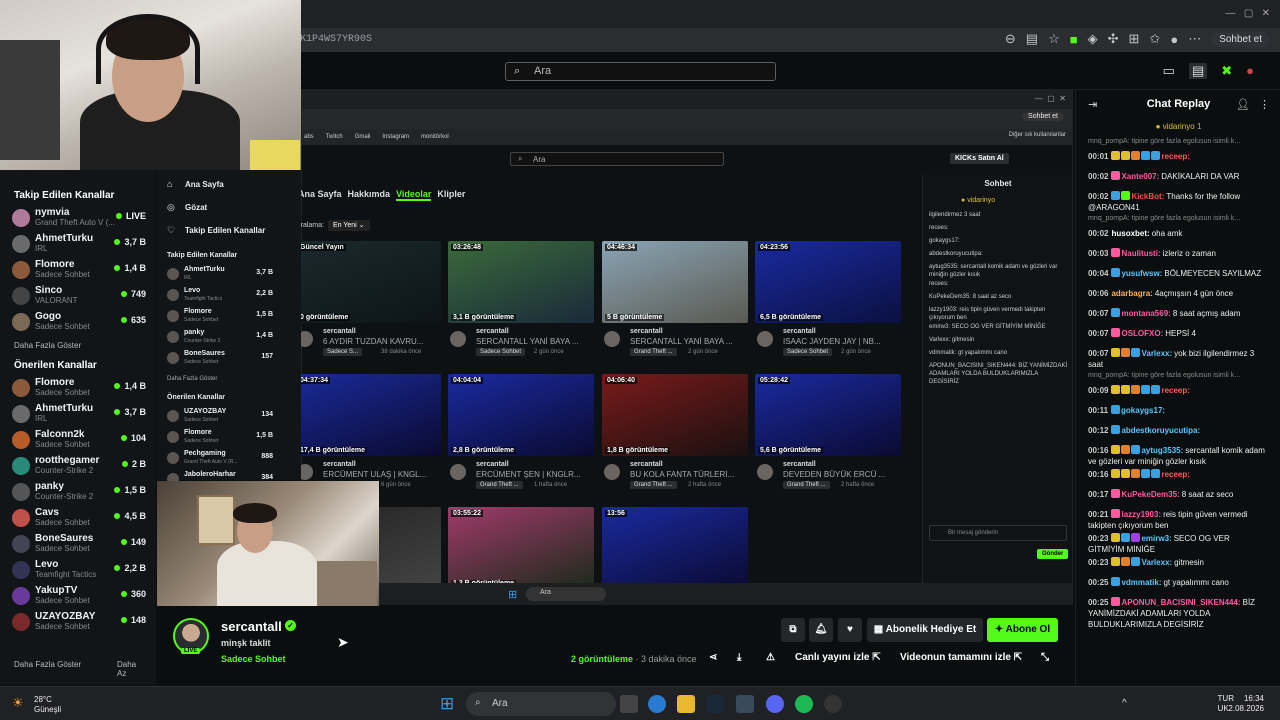 The image size is (1280, 720). I want to click on chat-username: OSLOFXO:, so click(1142, 333).